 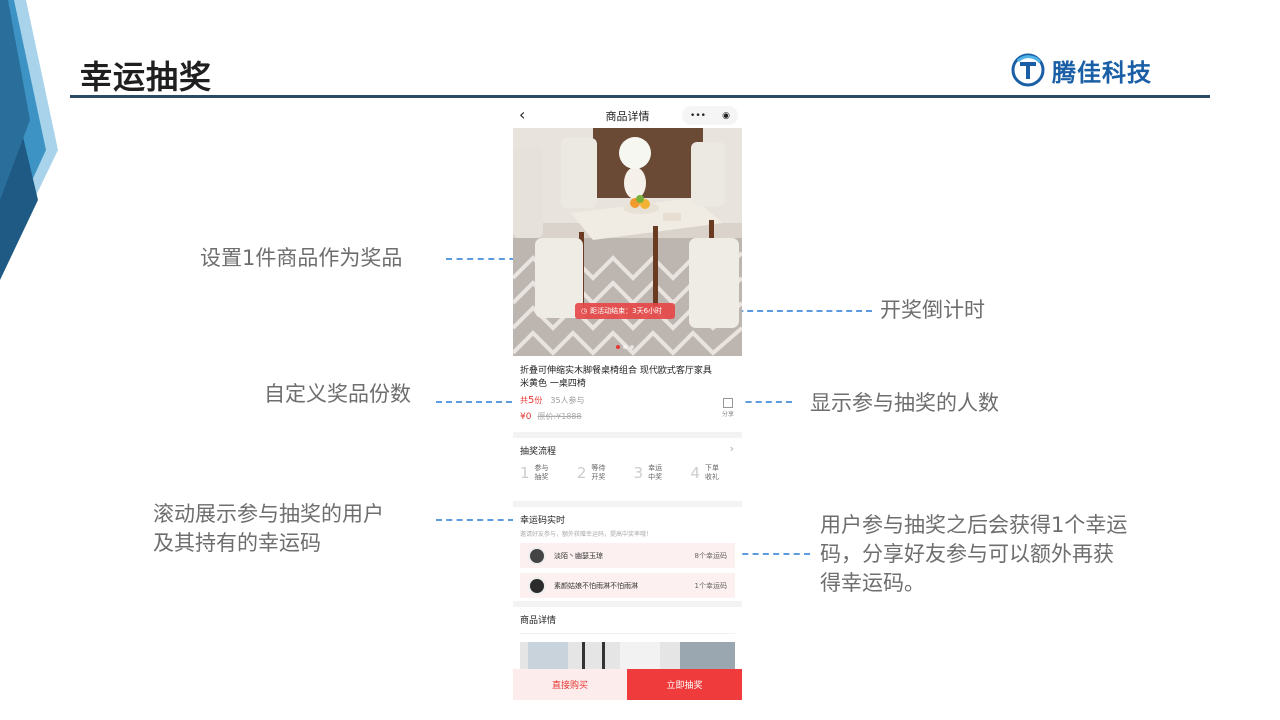 What do you see at coordinates (627, 378) in the screenshot?
I see `product-name: 折叠可伸缩实木脚餐桌椅组合 现代欧式客厅家具 米黄色 一桌四椅` at bounding box center [627, 378].